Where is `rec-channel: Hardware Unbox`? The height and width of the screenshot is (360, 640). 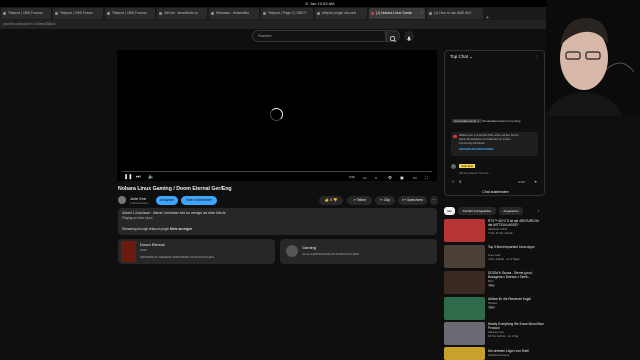 rec-channel: Hardware Unbox is located at coordinates (498, 229).